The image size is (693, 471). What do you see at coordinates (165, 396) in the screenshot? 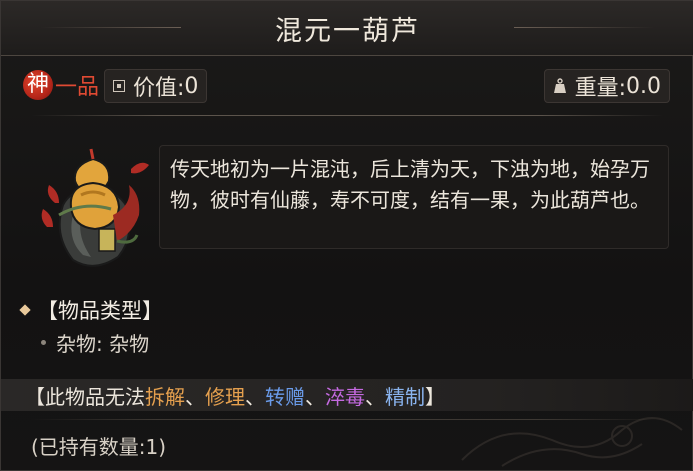
I see `restriction-dismantle: 拆解` at bounding box center [165, 396].